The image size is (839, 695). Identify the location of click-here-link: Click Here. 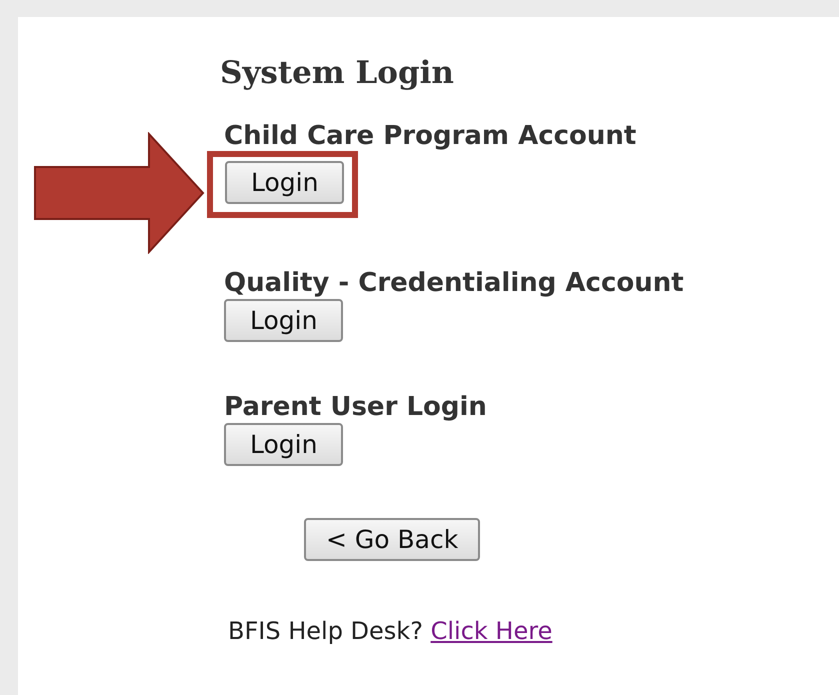
(491, 631).